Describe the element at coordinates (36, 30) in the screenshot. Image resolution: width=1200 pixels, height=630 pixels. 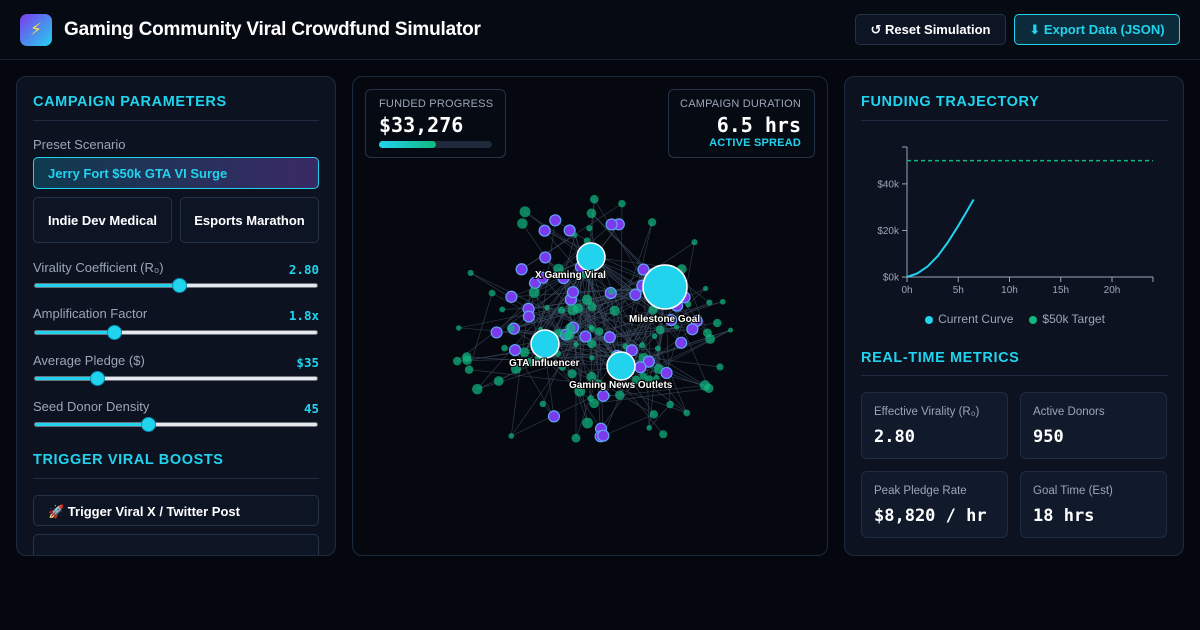
I see `lightning-icon: ⚡` at that location.